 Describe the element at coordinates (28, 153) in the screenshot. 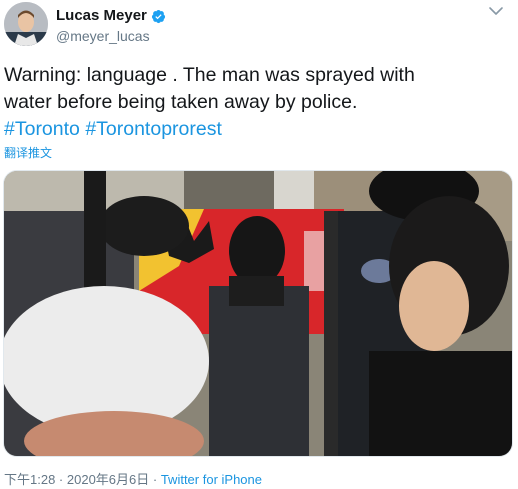

I see `translate-tweet-link: 翻译推文` at that location.